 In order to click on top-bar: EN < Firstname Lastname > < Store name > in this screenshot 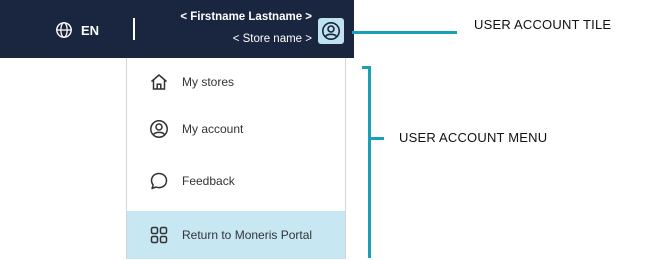, I will do `click(177, 29)`.